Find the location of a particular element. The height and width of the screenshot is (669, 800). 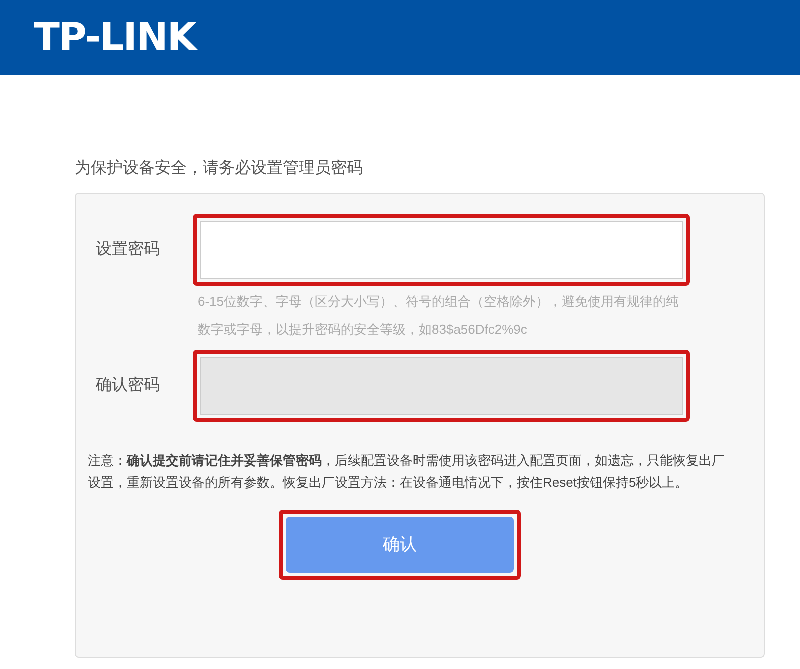

note-text: 注意：确认提交前请记住并妥善保管密码，后续配置设备时需使用该密码进入配置页面，如遗忘，只能恢复出厂设置，重新设置设备的所有参数。恢复出厂设置方法：在设备通电情况下，按住Reset按钮保持5秒以上。 is located at coordinates (407, 472).